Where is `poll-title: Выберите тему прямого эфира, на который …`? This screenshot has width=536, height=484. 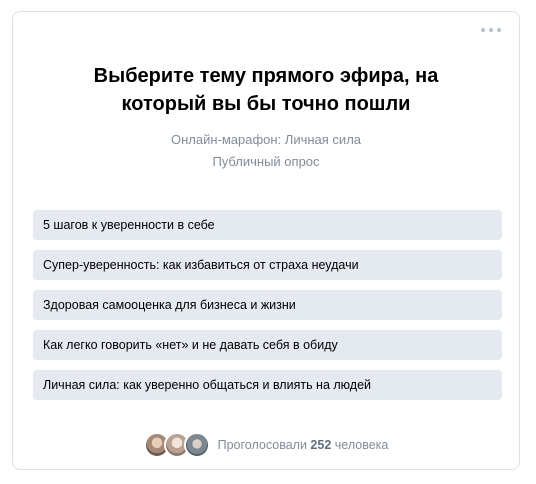
poll-title: Выберите тему прямого эфира, на который … is located at coordinates (266, 90).